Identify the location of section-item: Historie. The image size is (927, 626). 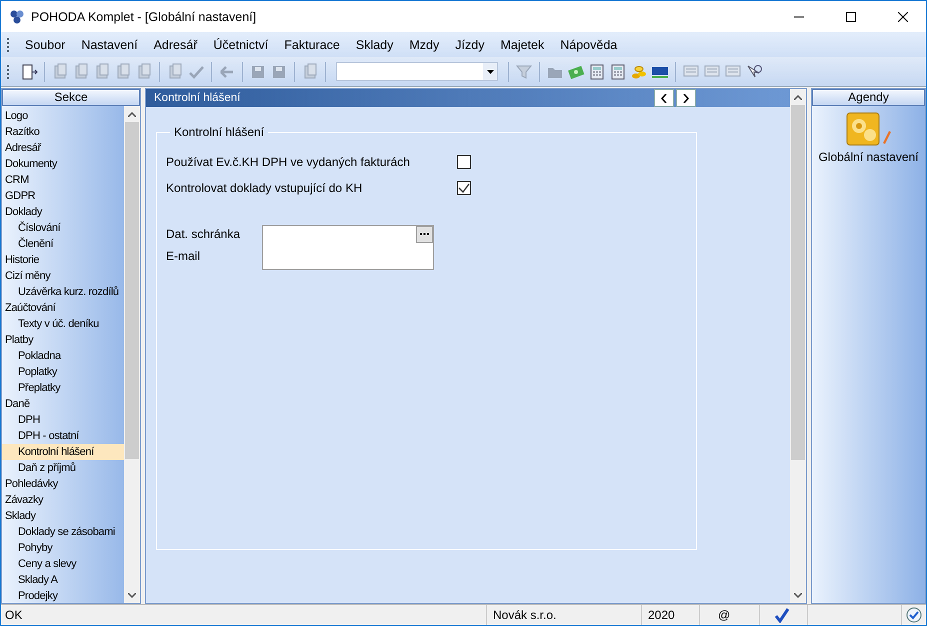
(63, 260).